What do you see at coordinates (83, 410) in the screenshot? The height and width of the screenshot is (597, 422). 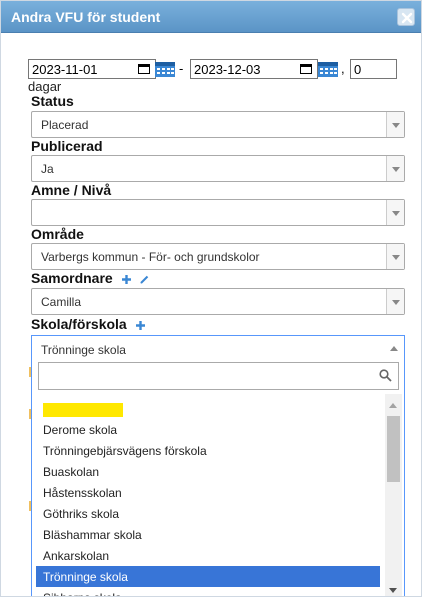 I see `redacted-highlight` at bounding box center [83, 410].